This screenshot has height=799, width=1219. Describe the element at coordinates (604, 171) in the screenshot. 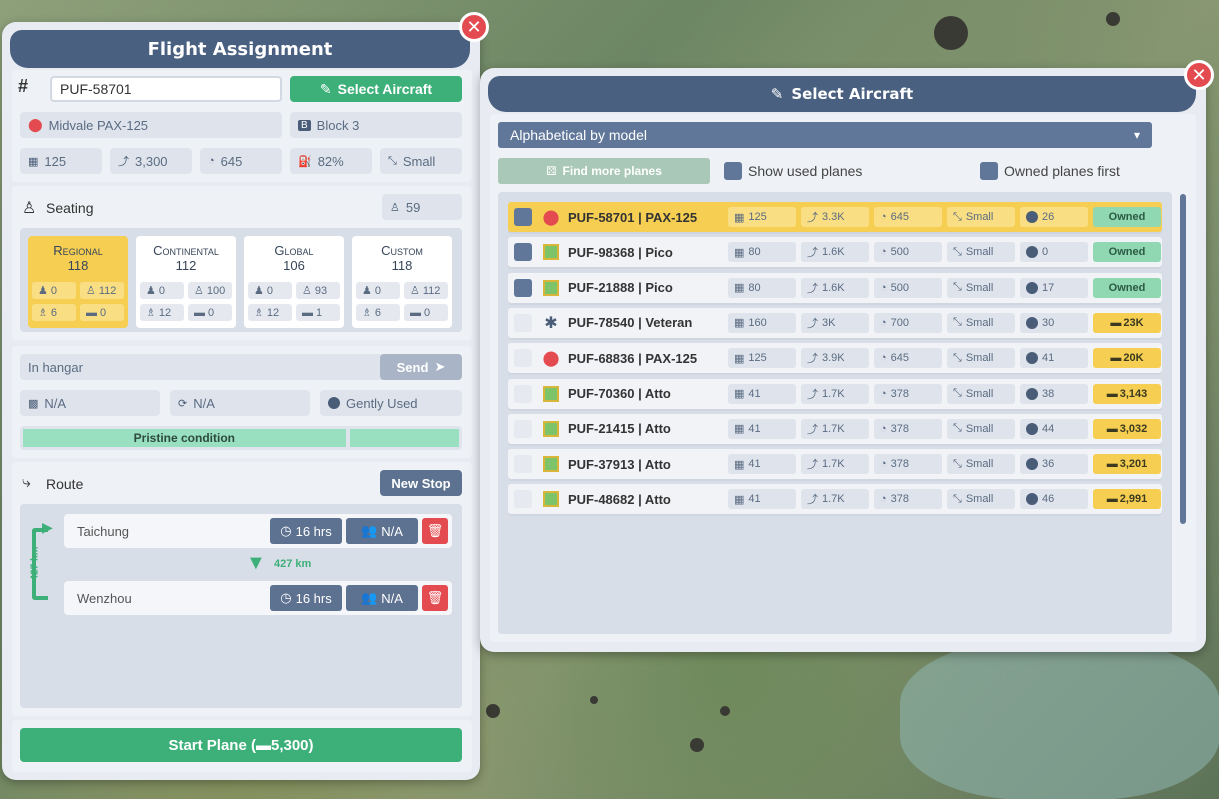

I see `find-more-button: ⚄ Find more planes` at that location.